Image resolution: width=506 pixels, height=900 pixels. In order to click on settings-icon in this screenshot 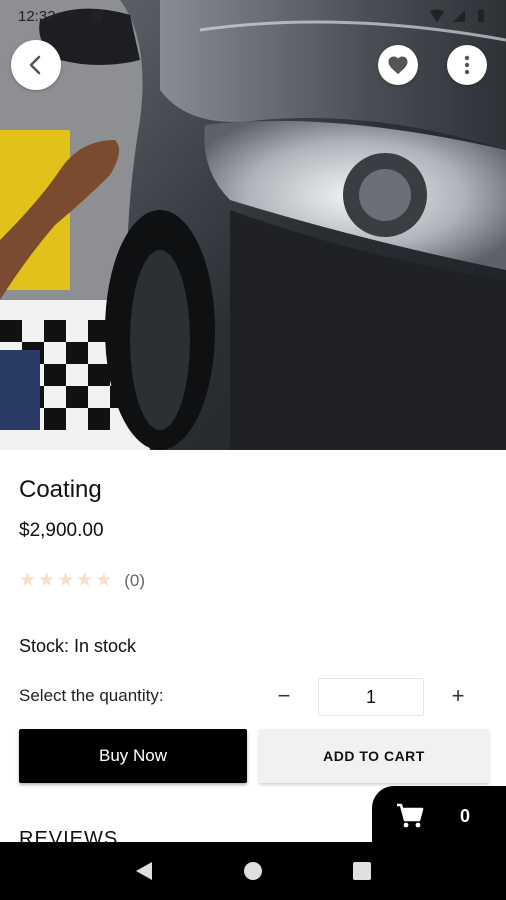, I will do `click(72, 16)`.